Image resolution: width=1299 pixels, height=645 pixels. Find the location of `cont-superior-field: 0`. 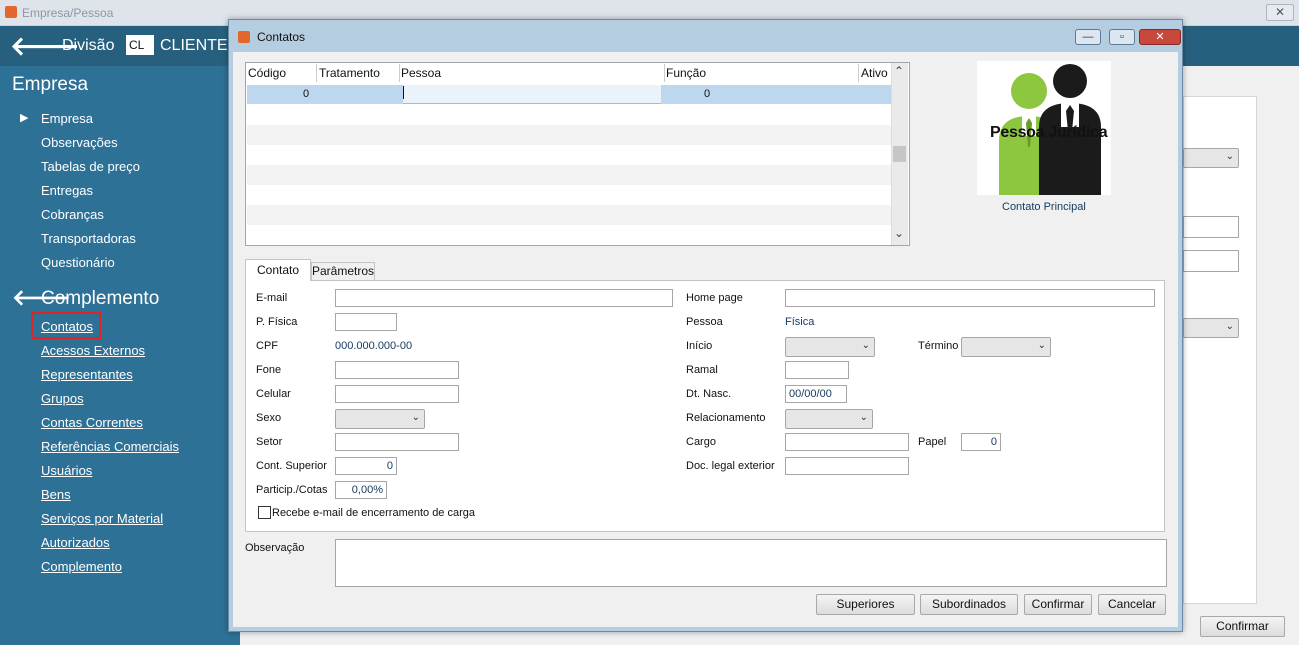

cont-superior-field: 0 is located at coordinates (366, 466).